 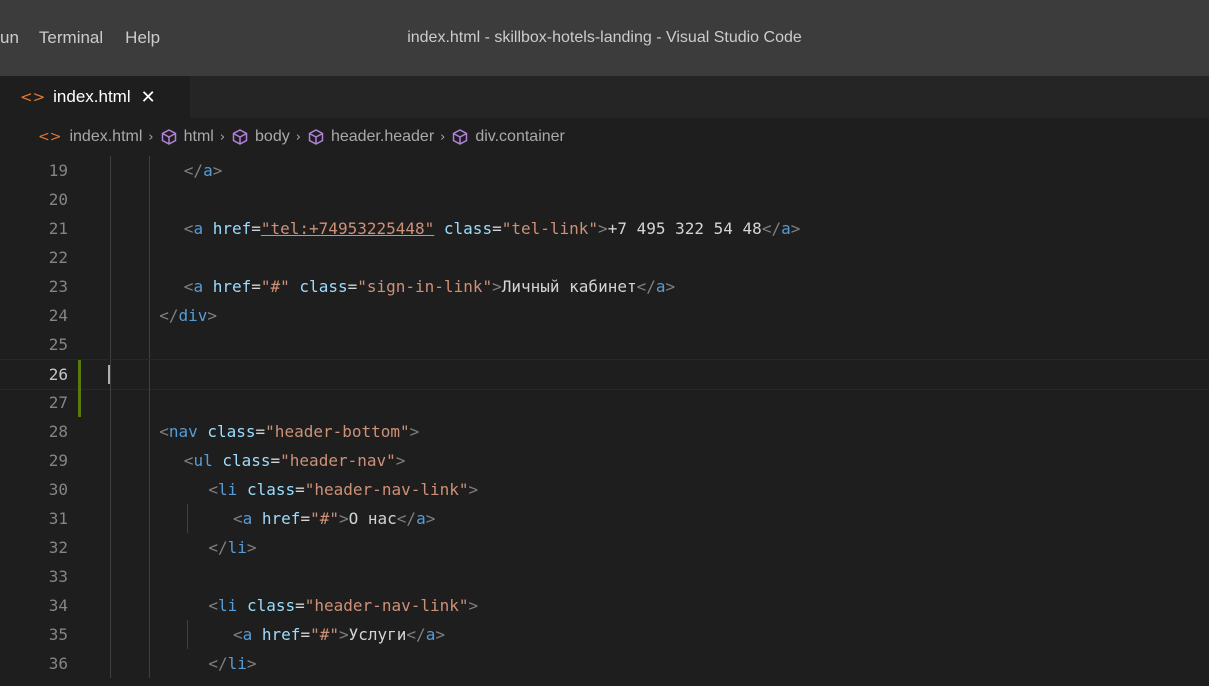 What do you see at coordinates (58, 547) in the screenshot?
I see `line-number: 32` at bounding box center [58, 547].